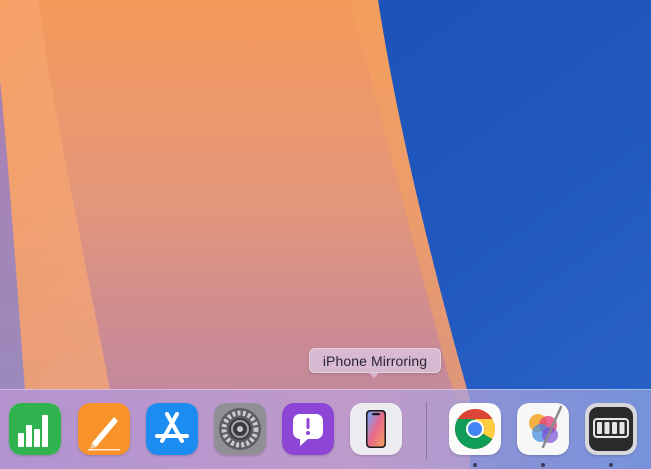 The height and width of the screenshot is (469, 651). Describe the element at coordinates (611, 429) in the screenshot. I see `activity-monitor-icon` at that location.